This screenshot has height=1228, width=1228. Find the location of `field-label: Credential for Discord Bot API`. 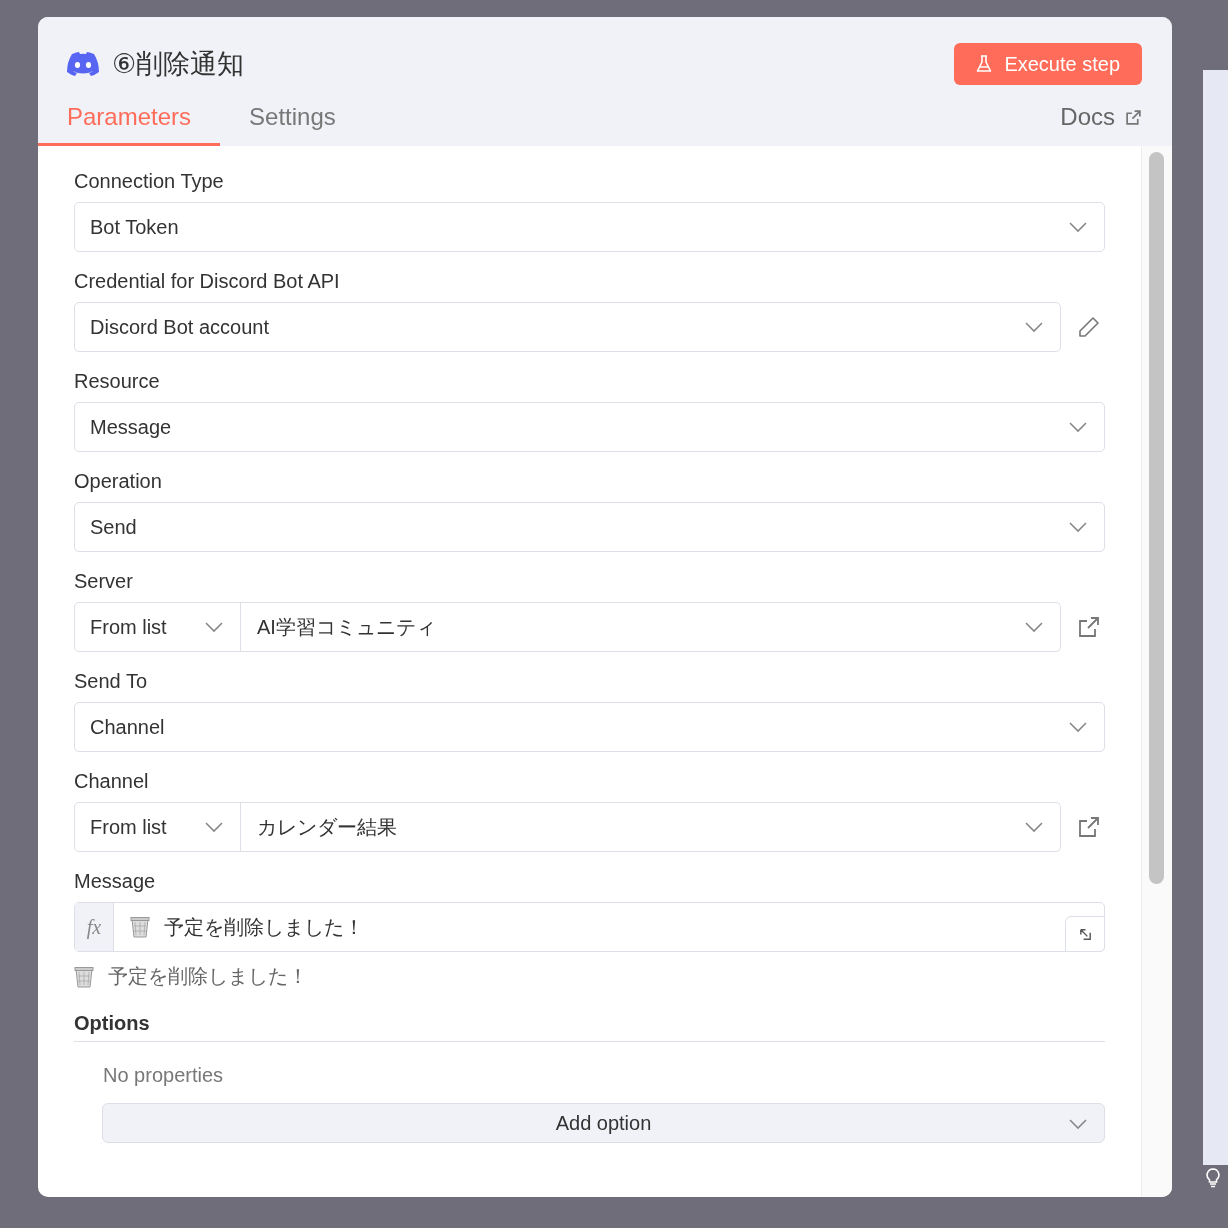

field-label: Credential for Discord Bot API is located at coordinates (207, 281).